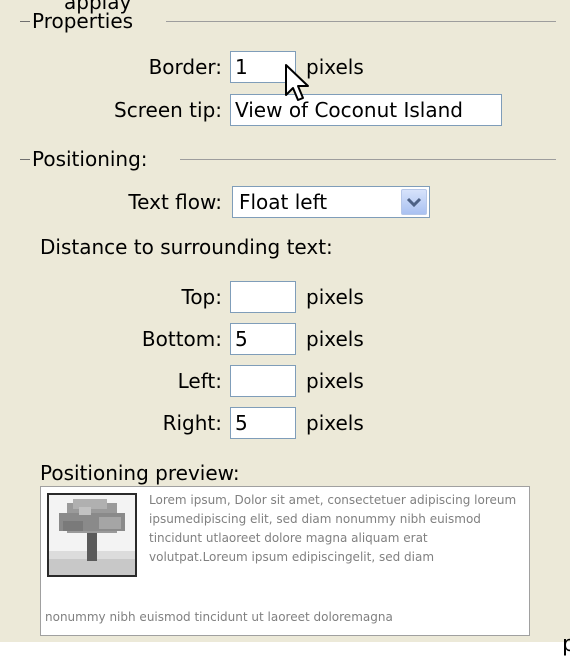  What do you see at coordinates (202, 297) in the screenshot?
I see `top-label: Top:` at bounding box center [202, 297].